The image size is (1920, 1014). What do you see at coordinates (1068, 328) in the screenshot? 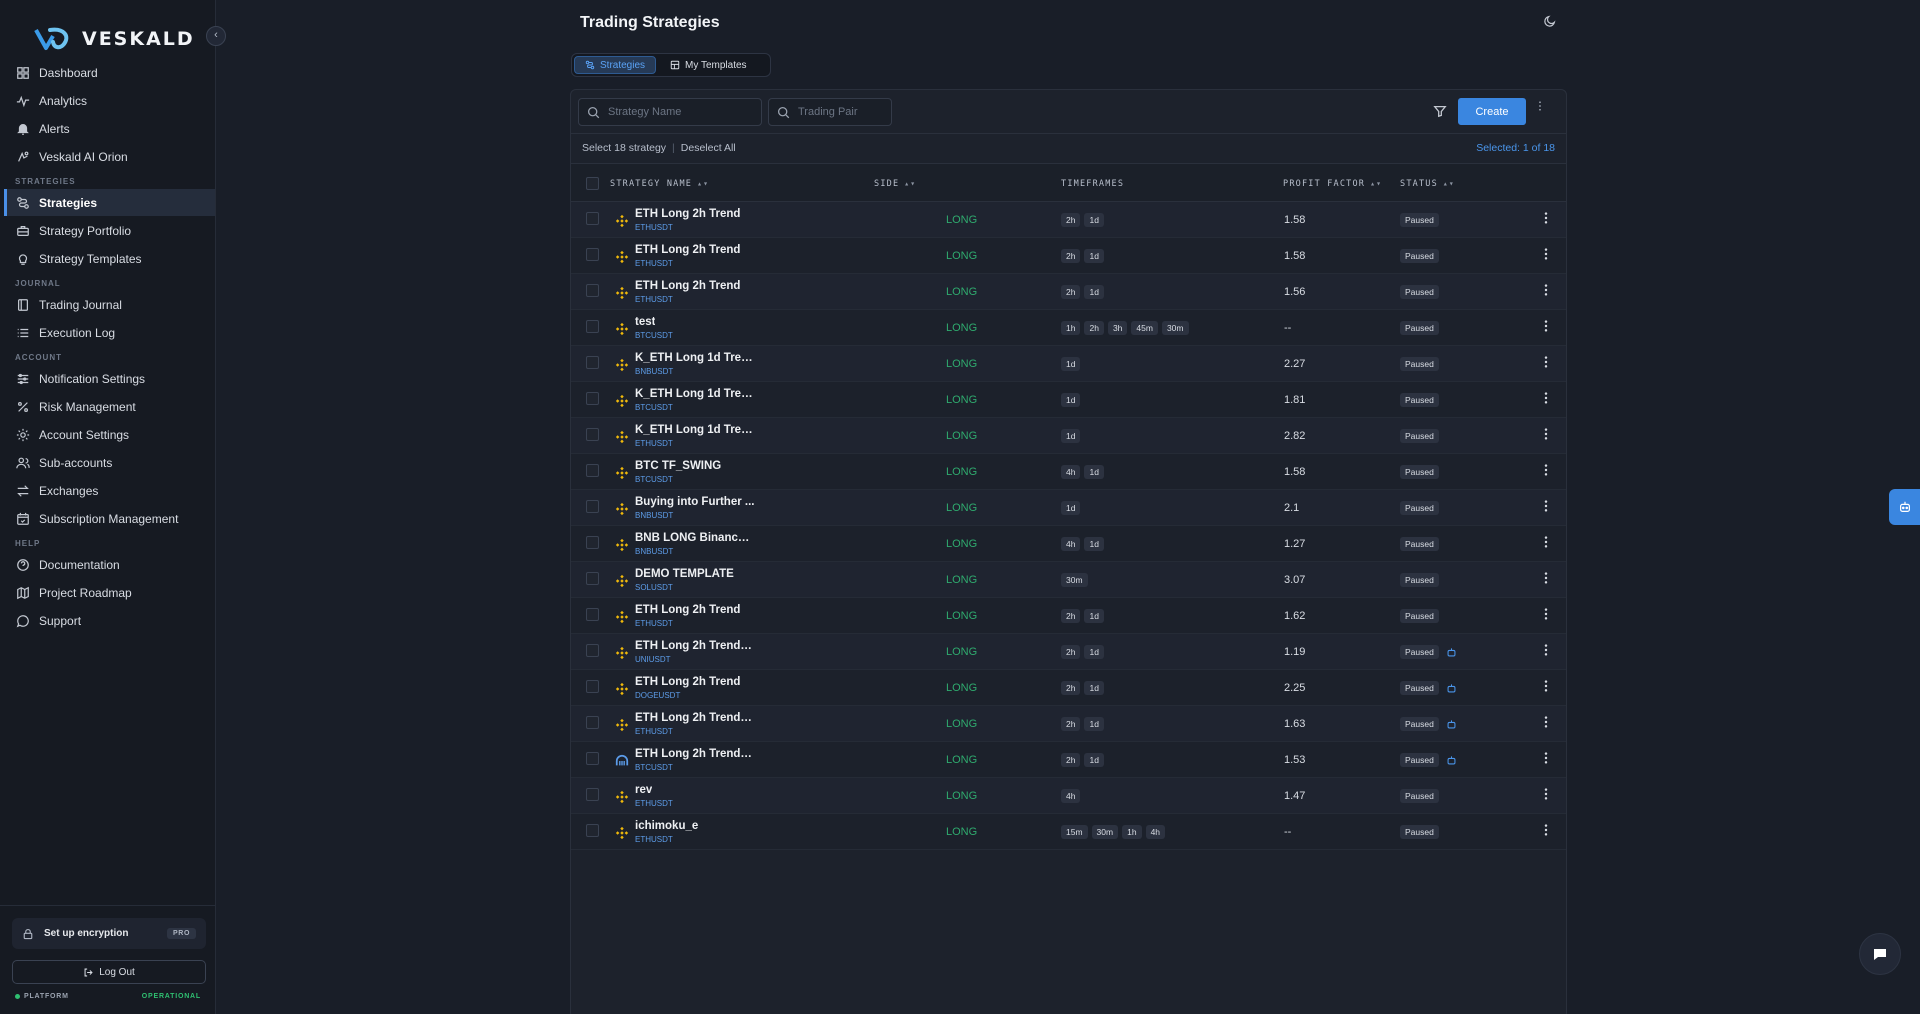
I see `table-row: test BTCUSDT LONG 1h 2h 3h 45m 30m -- Paused` at bounding box center [1068, 328].